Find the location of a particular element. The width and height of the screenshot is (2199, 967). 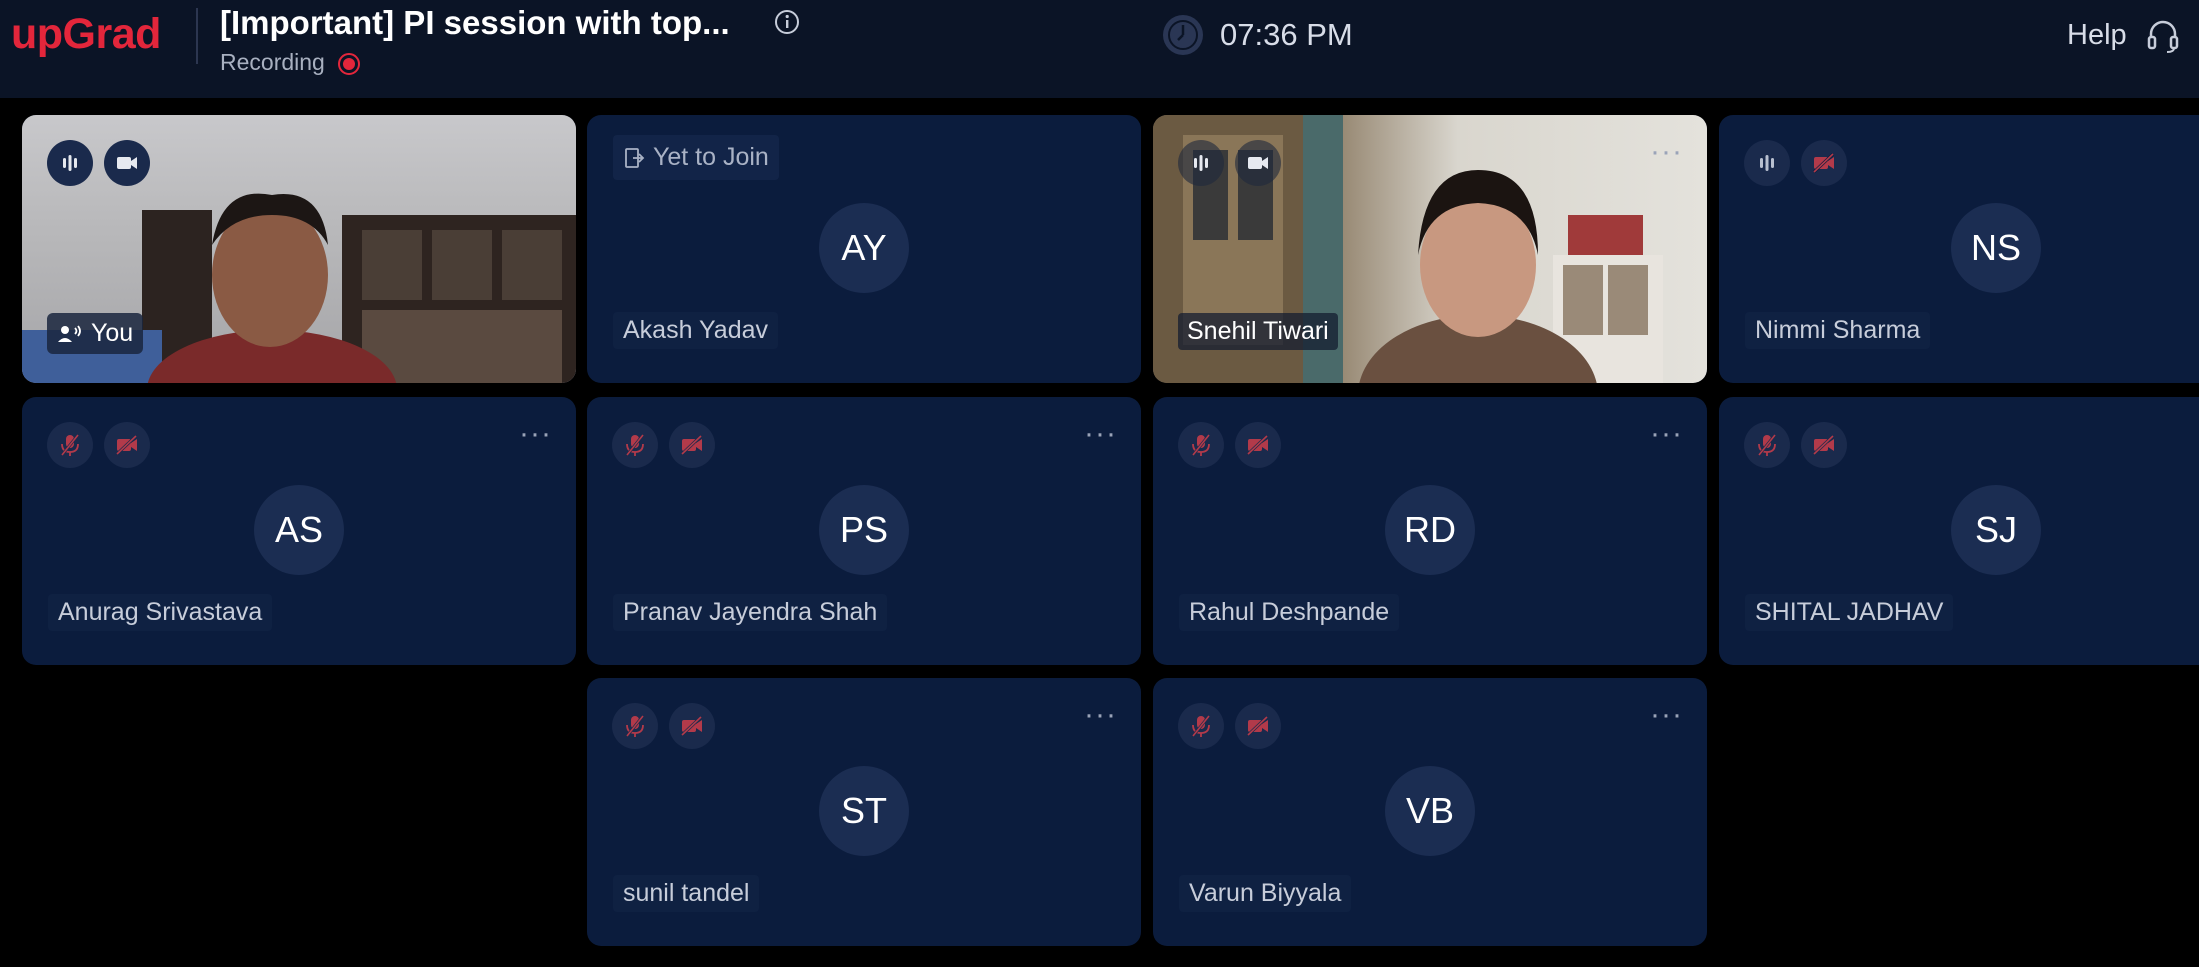

participant-tile: SJ SHITAL JADHAV is located at coordinates (1959, 531).